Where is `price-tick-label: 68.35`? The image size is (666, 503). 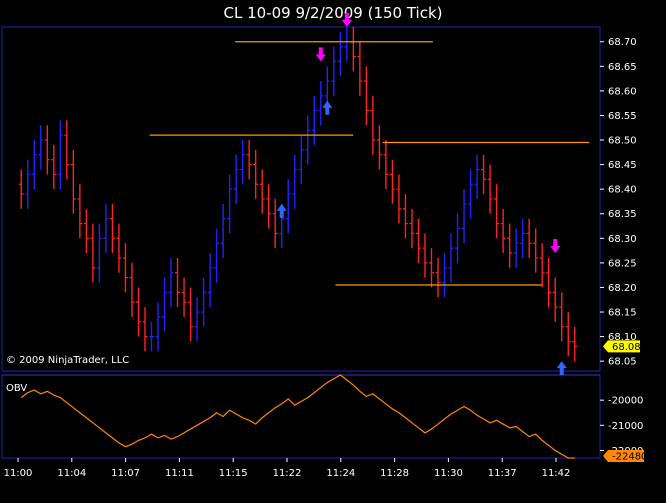
price-tick-label: 68.35 is located at coordinates (622, 214).